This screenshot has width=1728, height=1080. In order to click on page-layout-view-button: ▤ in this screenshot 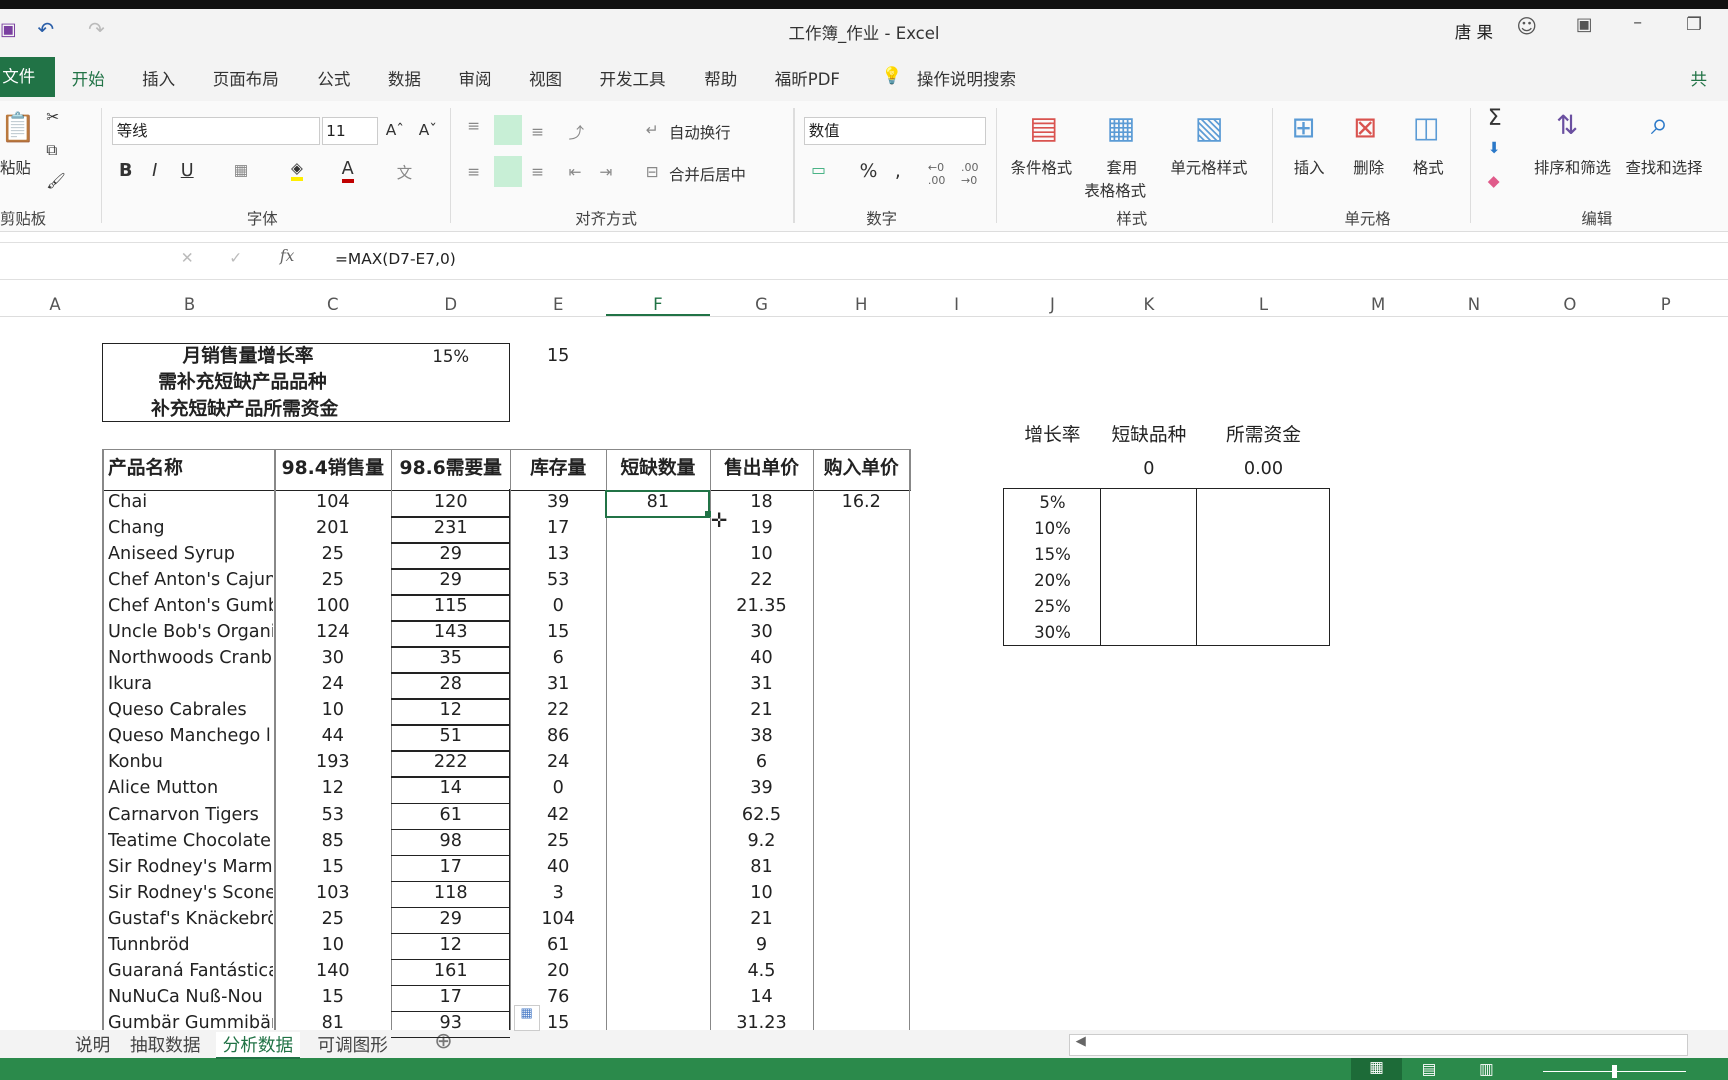, I will do `click(1429, 1069)`.